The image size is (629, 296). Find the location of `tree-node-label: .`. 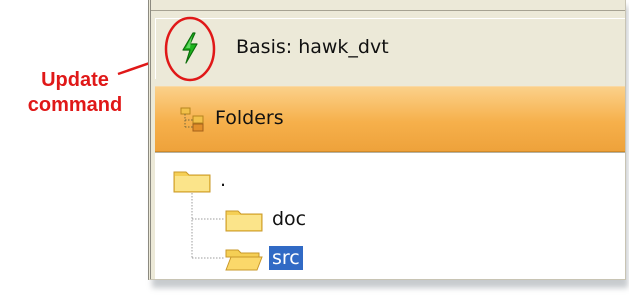

tree-node-label: . is located at coordinates (223, 180).